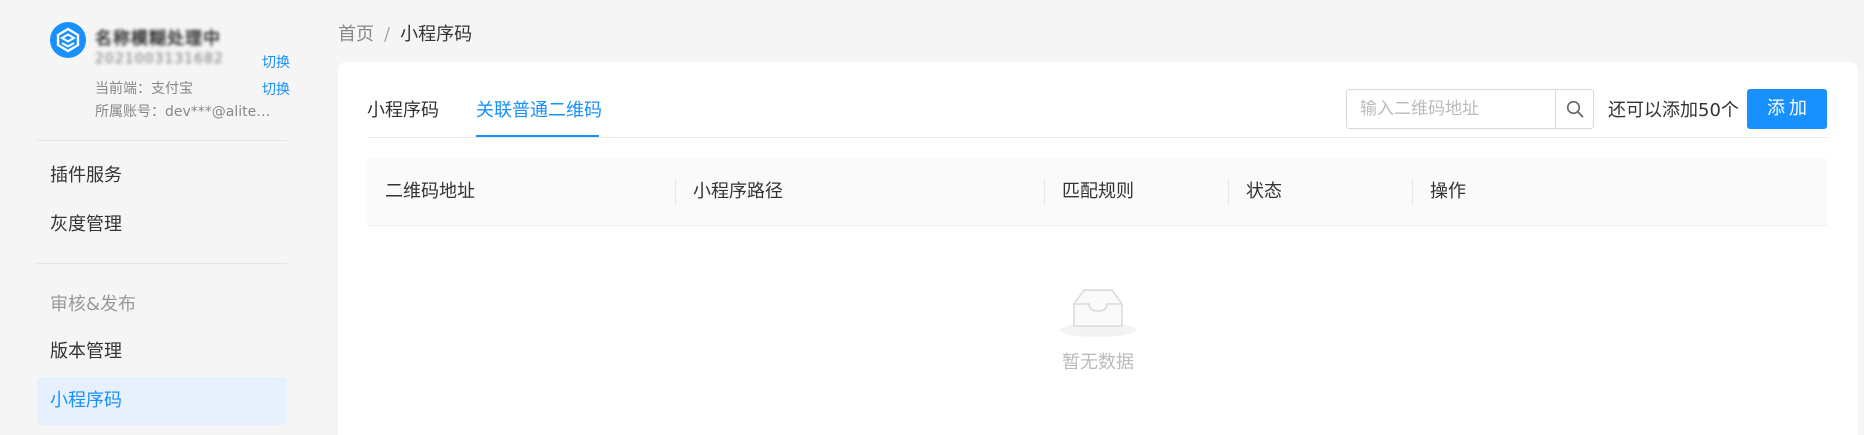 The height and width of the screenshot is (435, 1864). Describe the element at coordinates (1673, 110) in the screenshot. I see `remaining-quota-text: 还可以添加50个` at that location.